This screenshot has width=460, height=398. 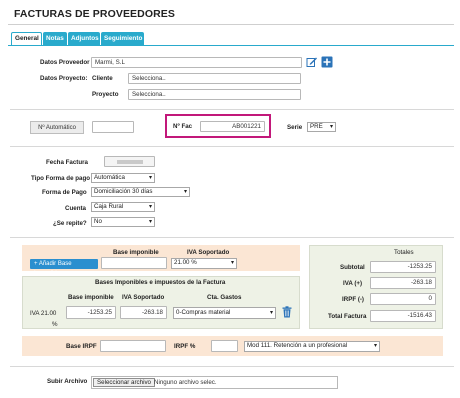 What do you see at coordinates (61, 178) in the screenshot?
I see `tipo-label: Tipo Forma de pago` at bounding box center [61, 178].